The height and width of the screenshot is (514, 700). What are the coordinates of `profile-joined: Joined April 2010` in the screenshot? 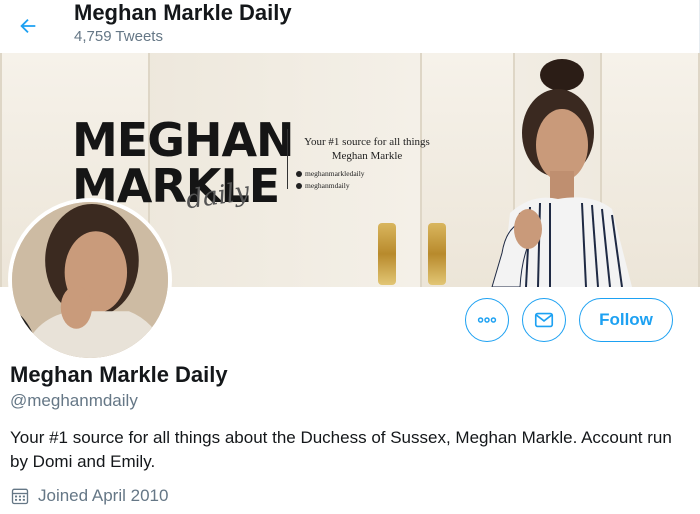 It's located at (89, 496).